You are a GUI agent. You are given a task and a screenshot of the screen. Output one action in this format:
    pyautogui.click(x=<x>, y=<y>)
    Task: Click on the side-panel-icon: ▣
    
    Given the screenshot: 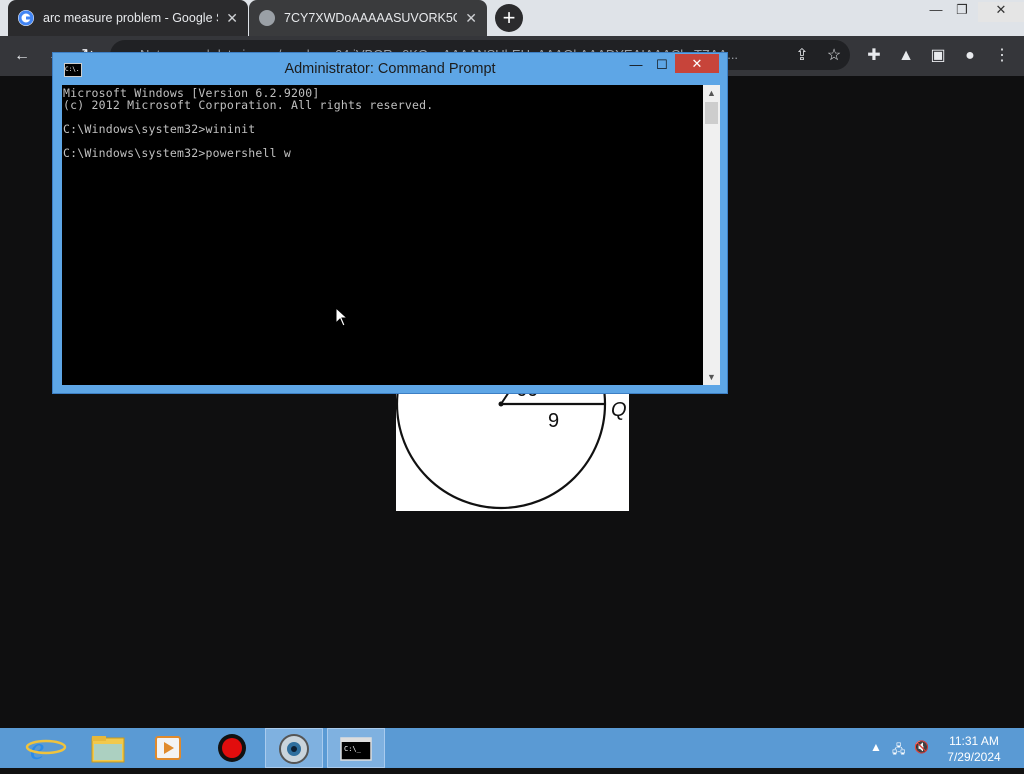 What is the action you would take?
    pyautogui.click(x=938, y=56)
    